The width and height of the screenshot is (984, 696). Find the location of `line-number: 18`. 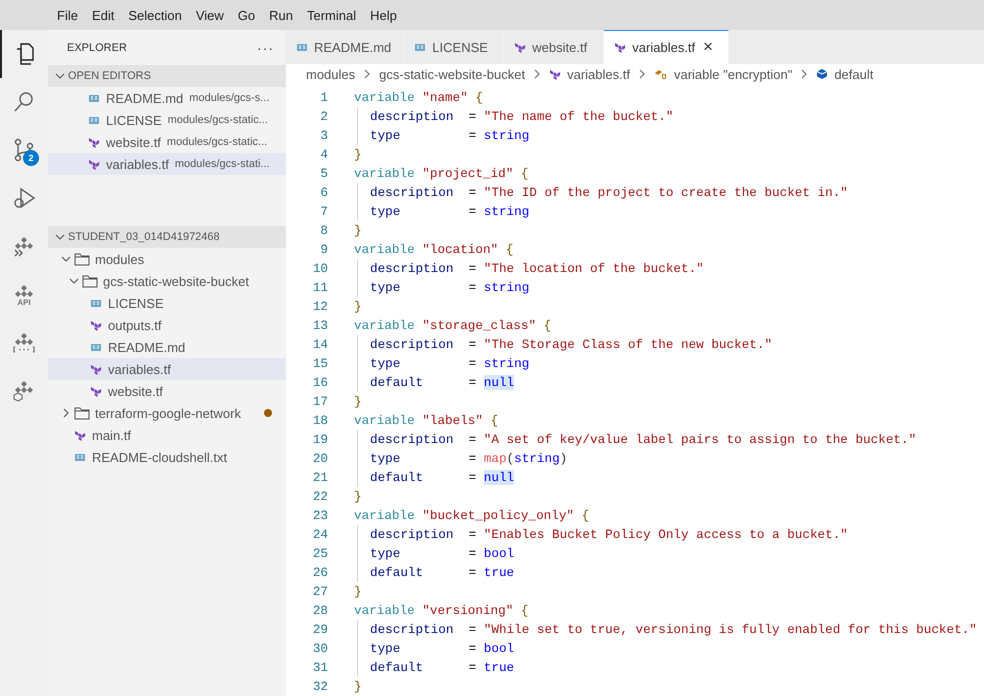

line-number: 18 is located at coordinates (320, 420).